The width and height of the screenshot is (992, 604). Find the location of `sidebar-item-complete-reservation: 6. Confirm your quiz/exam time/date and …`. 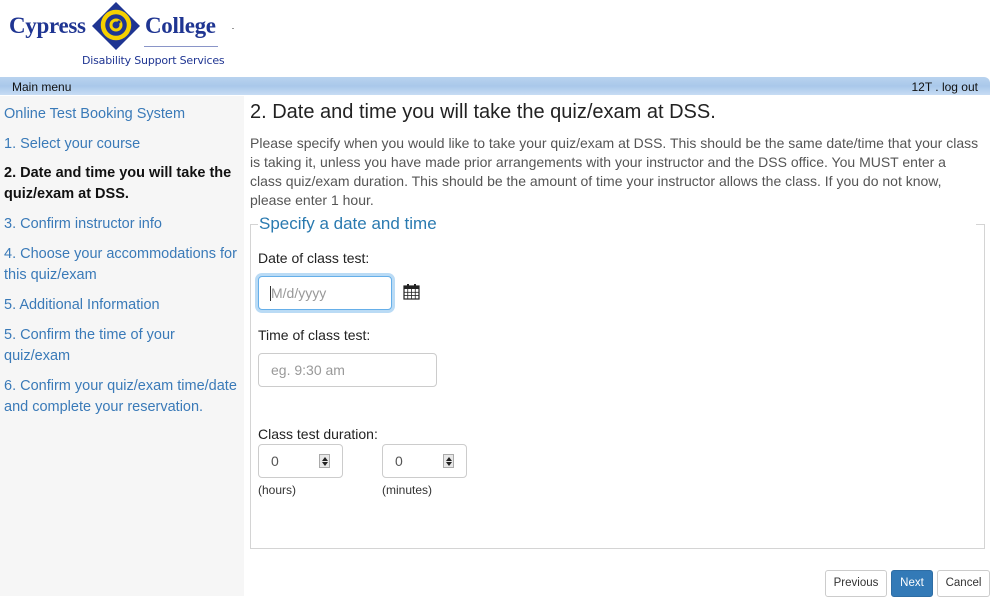

sidebar-item-complete-reservation: 6. Confirm your quiz/exam time/date and … is located at coordinates (122, 397).